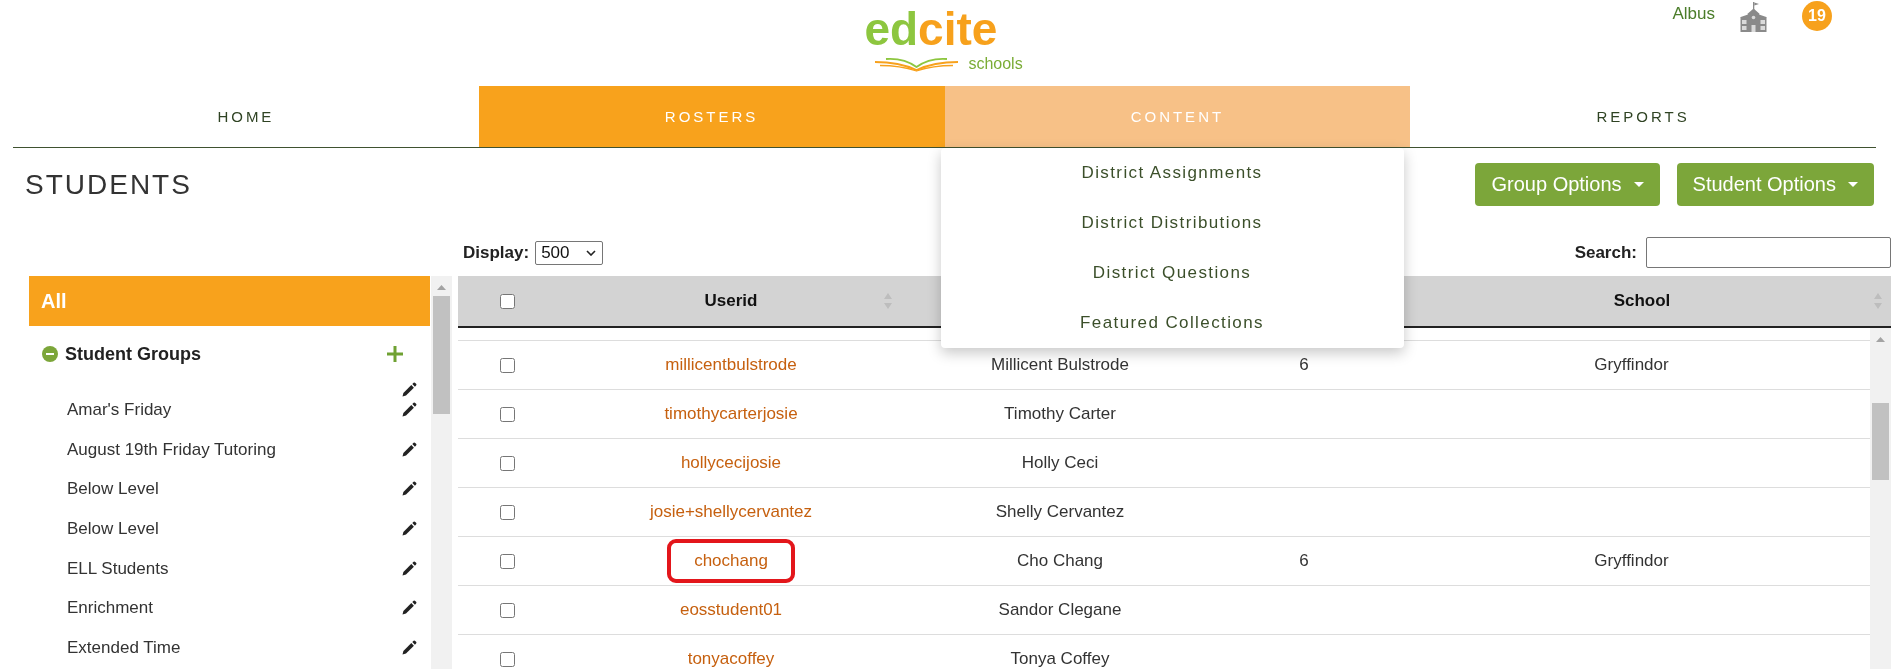 Image resolution: width=1895 pixels, height=669 pixels. Describe the element at coordinates (229, 648) in the screenshot. I see `group-item: Extended Time` at that location.